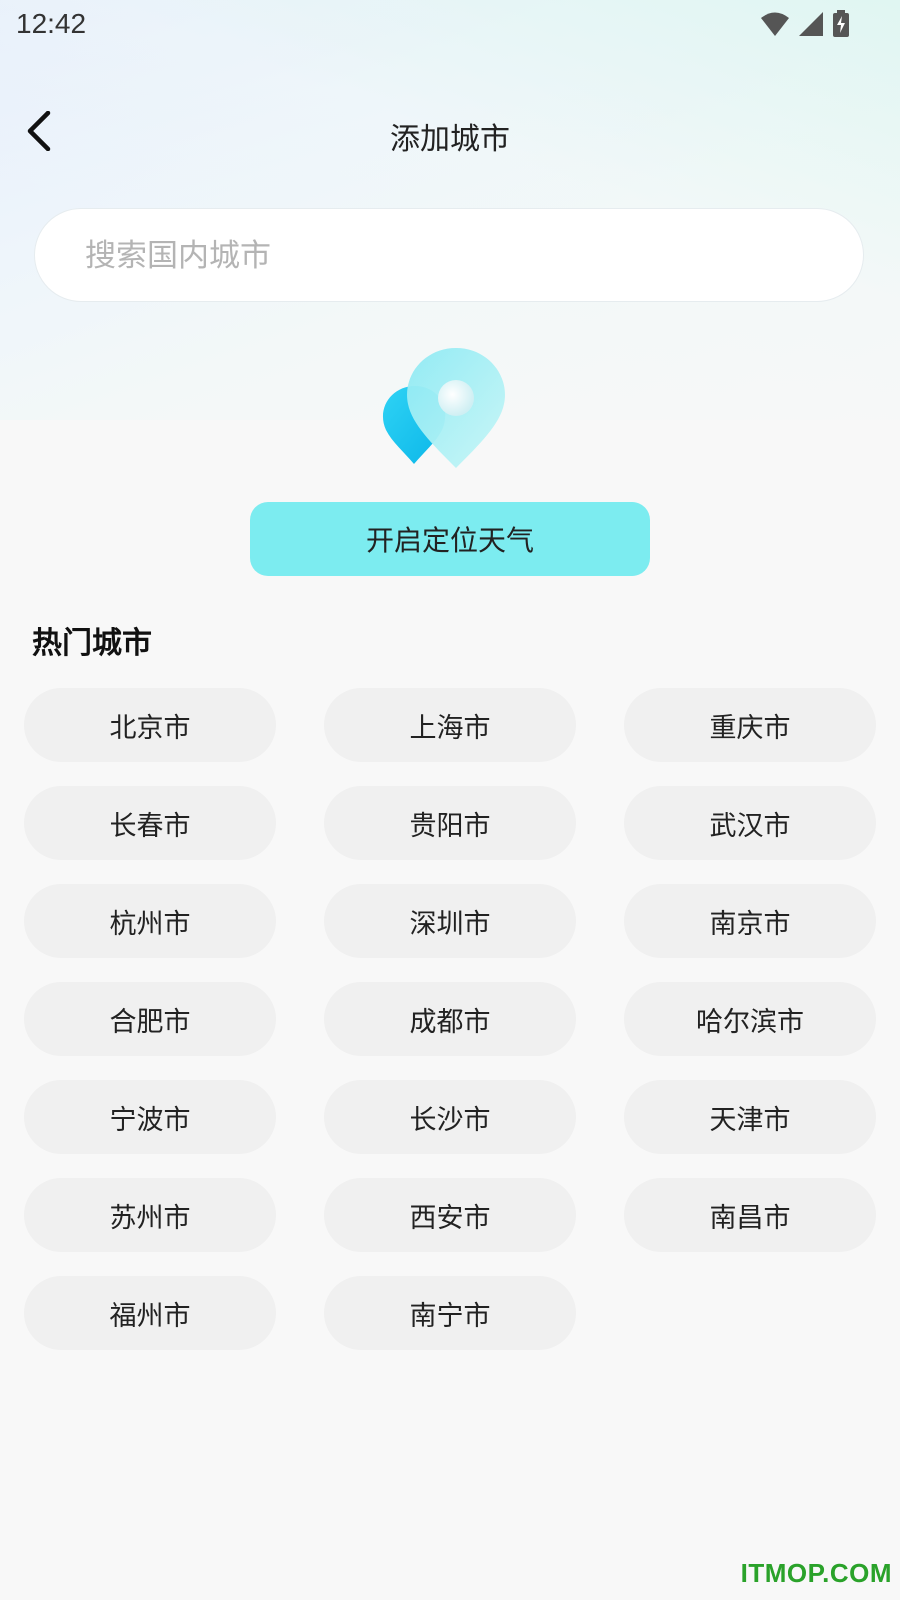  I want to click on city-chip: 北京市, so click(150, 725).